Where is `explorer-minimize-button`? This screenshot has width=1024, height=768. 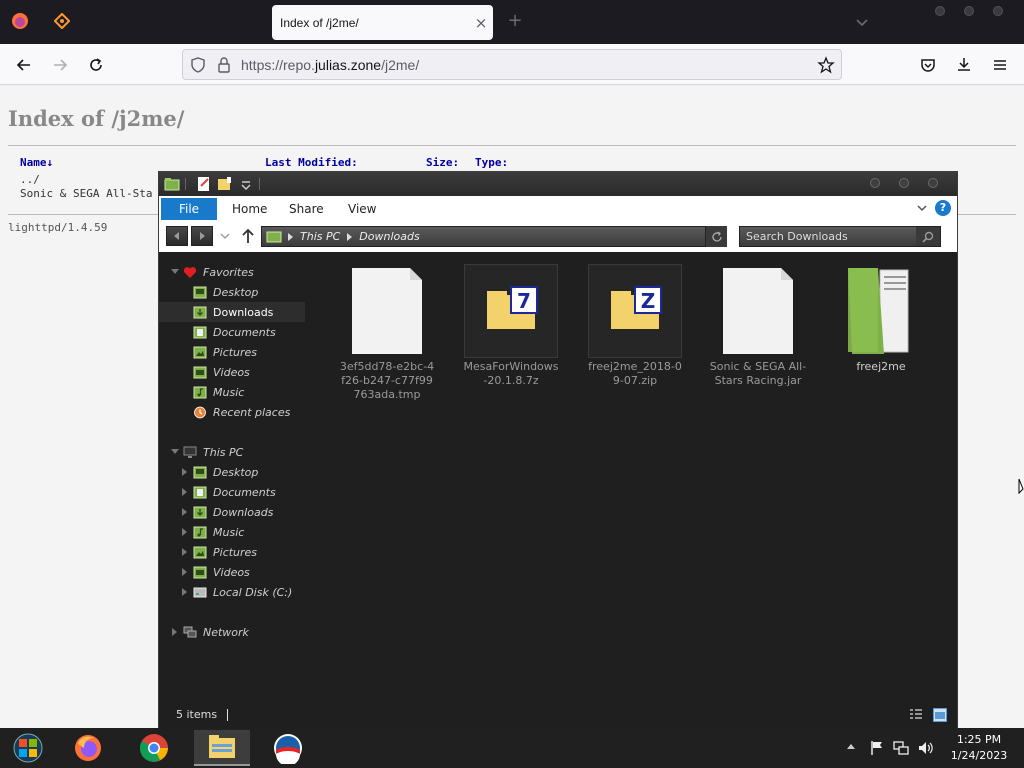
explorer-minimize-button is located at coordinates (875, 183).